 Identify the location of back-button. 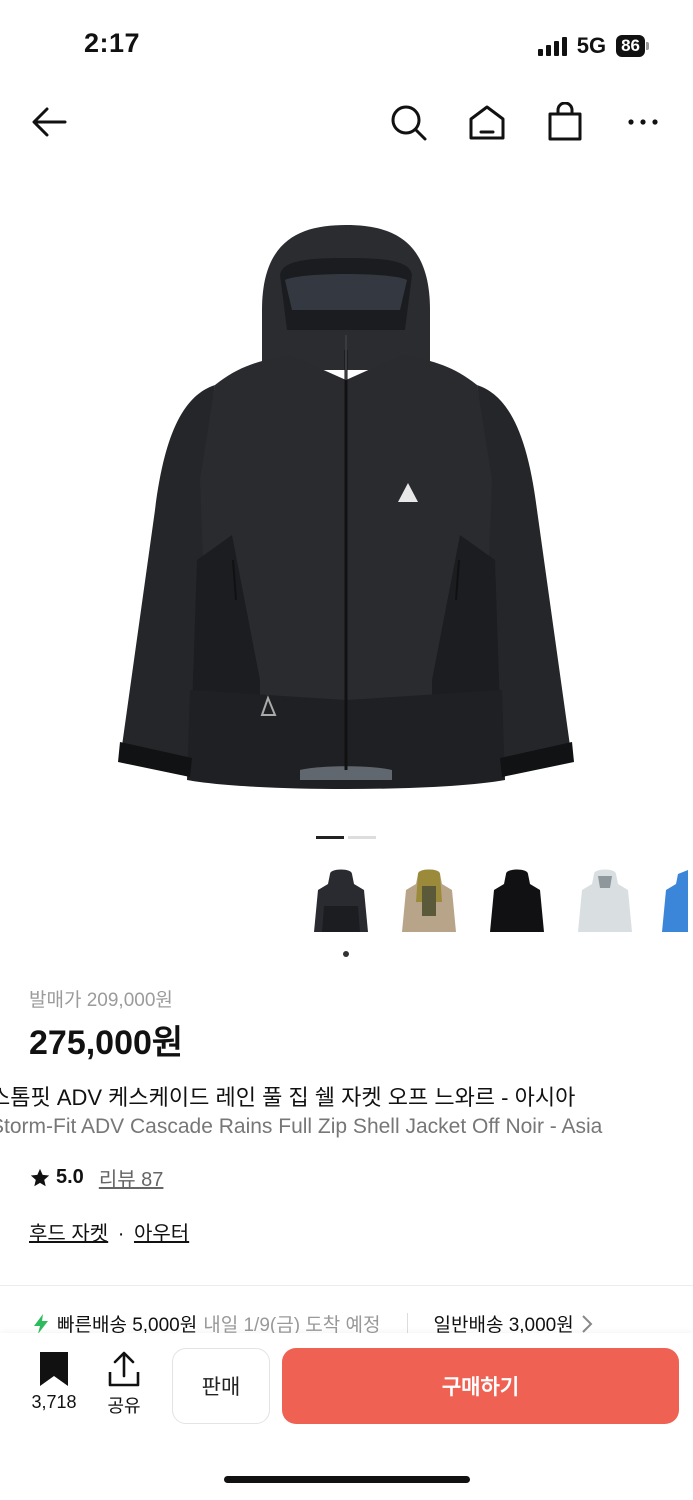
(49, 122).